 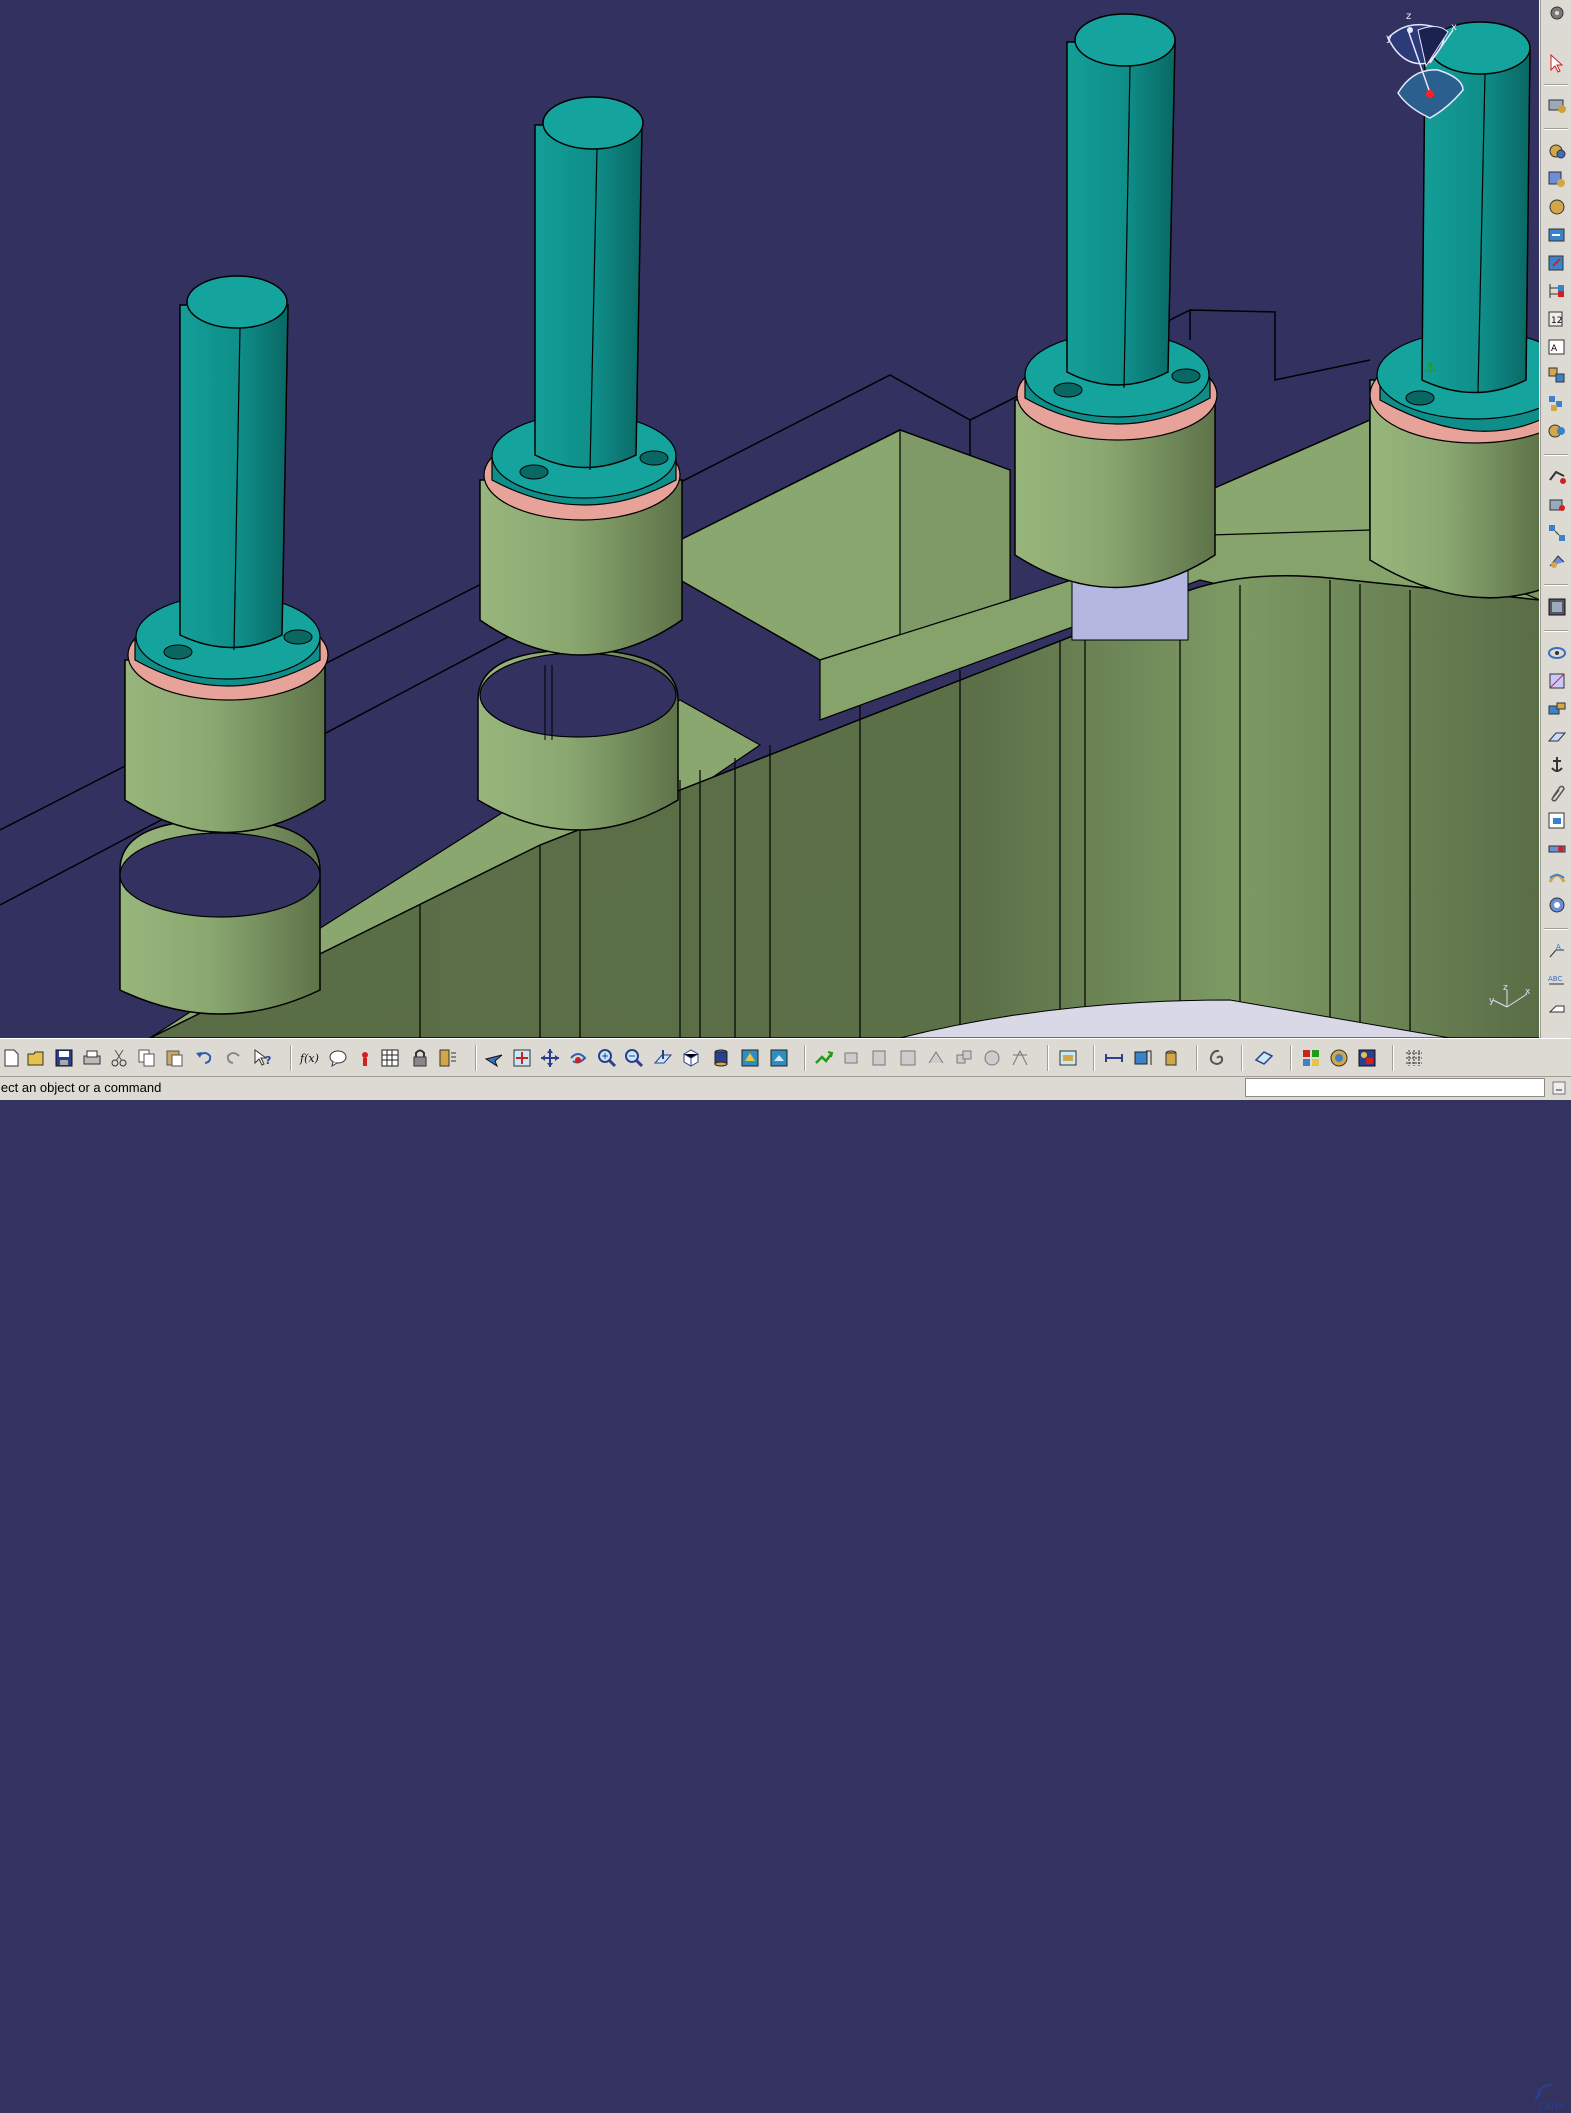 I want to click on design-table-icon, so click(x=390, y=1058).